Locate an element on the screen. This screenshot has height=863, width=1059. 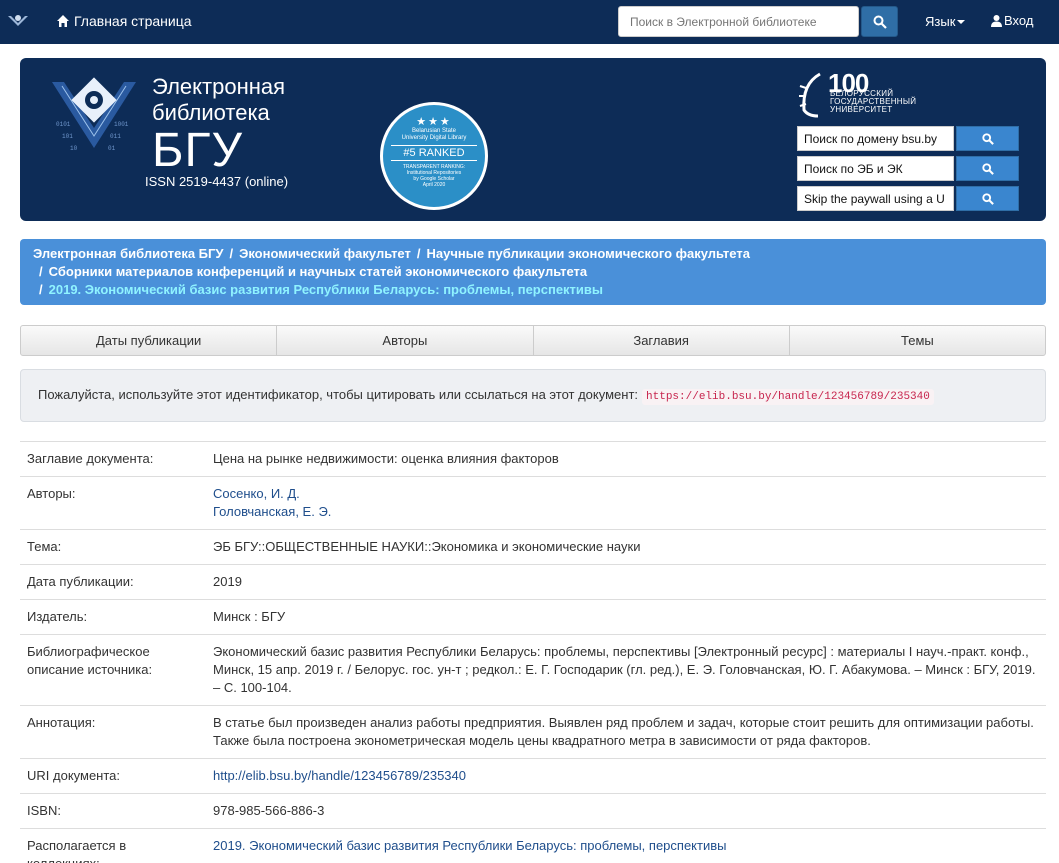
chevron-down-icon is located at coordinates (961, 22).